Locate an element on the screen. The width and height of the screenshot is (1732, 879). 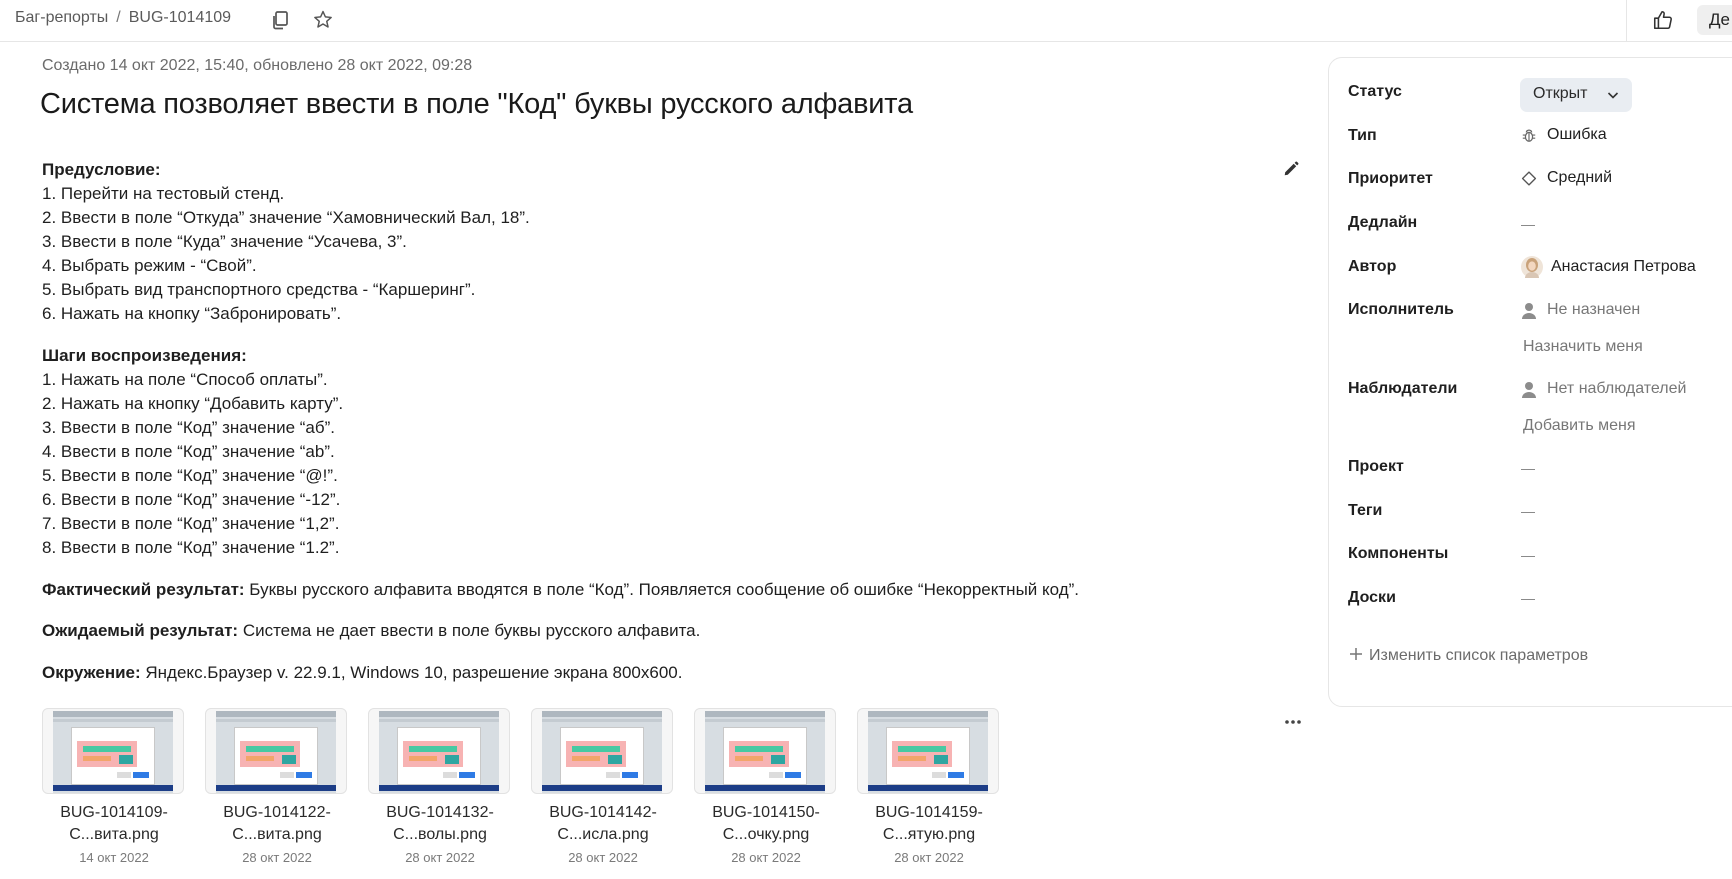
project-empty-value is located at coordinates (1528, 469).